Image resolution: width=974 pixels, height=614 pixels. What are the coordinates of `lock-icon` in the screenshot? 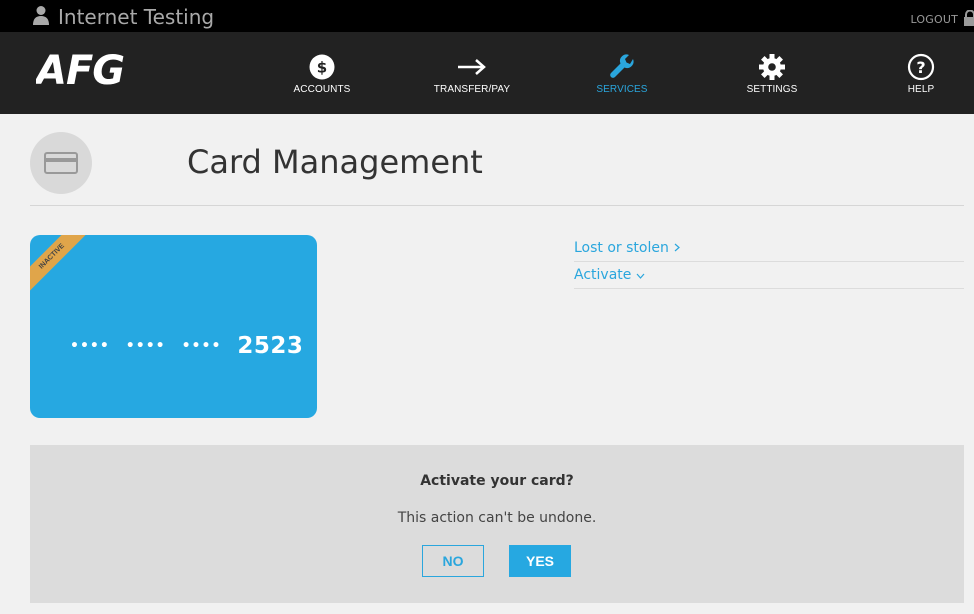 It's located at (969, 19).